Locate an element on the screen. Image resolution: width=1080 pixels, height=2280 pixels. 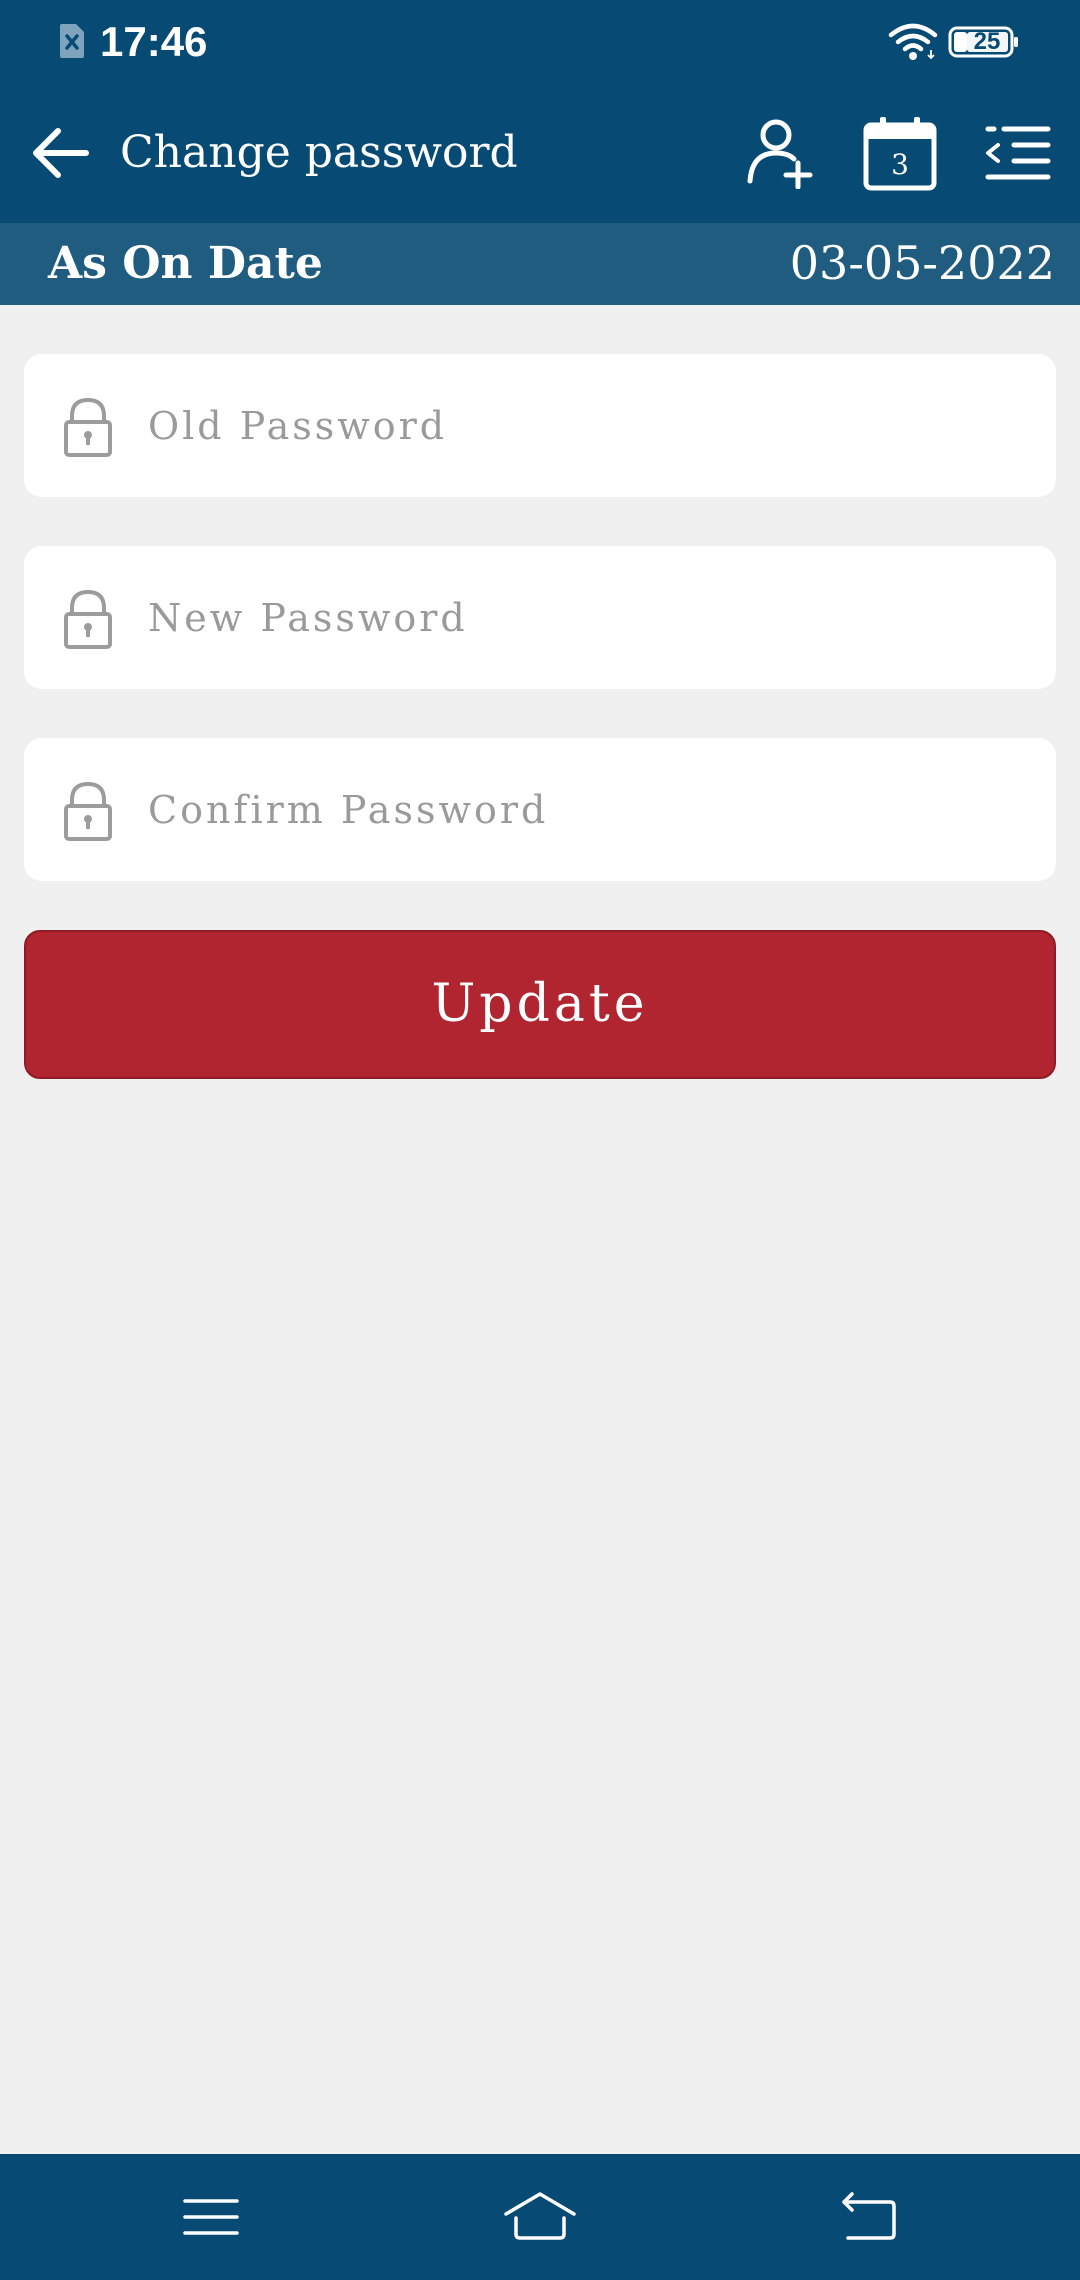
home-icon is located at coordinates (540, 2217).